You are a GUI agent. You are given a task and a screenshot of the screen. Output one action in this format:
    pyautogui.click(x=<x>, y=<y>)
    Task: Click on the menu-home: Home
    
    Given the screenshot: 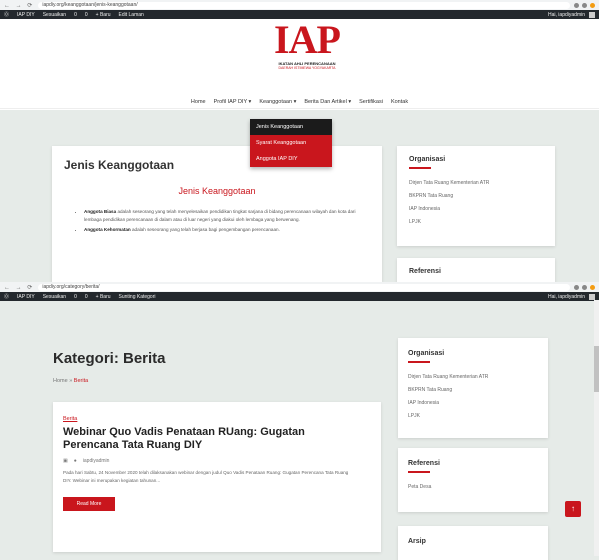 What is the action you would take?
    pyautogui.click(x=198, y=102)
    